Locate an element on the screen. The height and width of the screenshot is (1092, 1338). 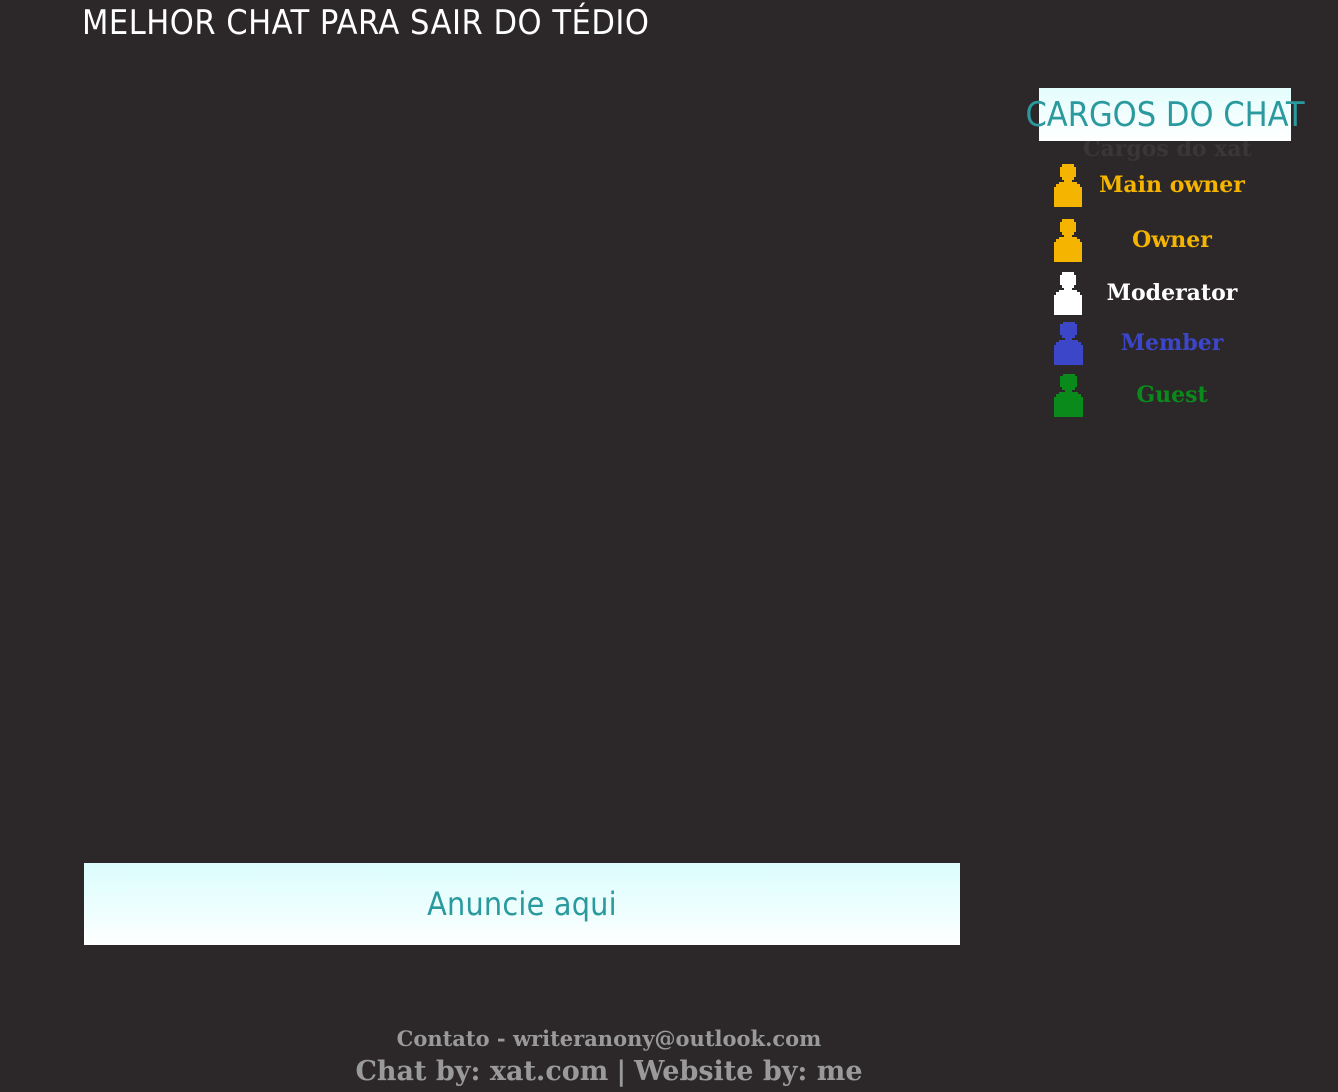
ad-banner: Anuncie aqui is located at coordinates (522, 904).